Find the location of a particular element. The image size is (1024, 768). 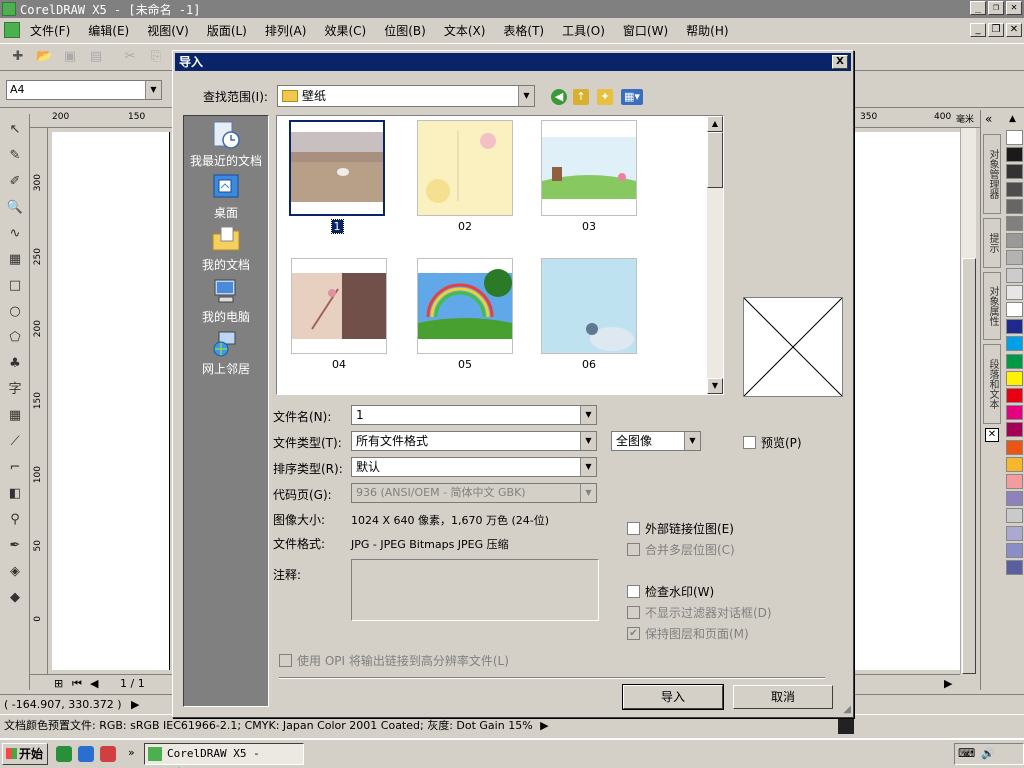

resize-grip-icon: ◢ is located at coordinates (847, 709).